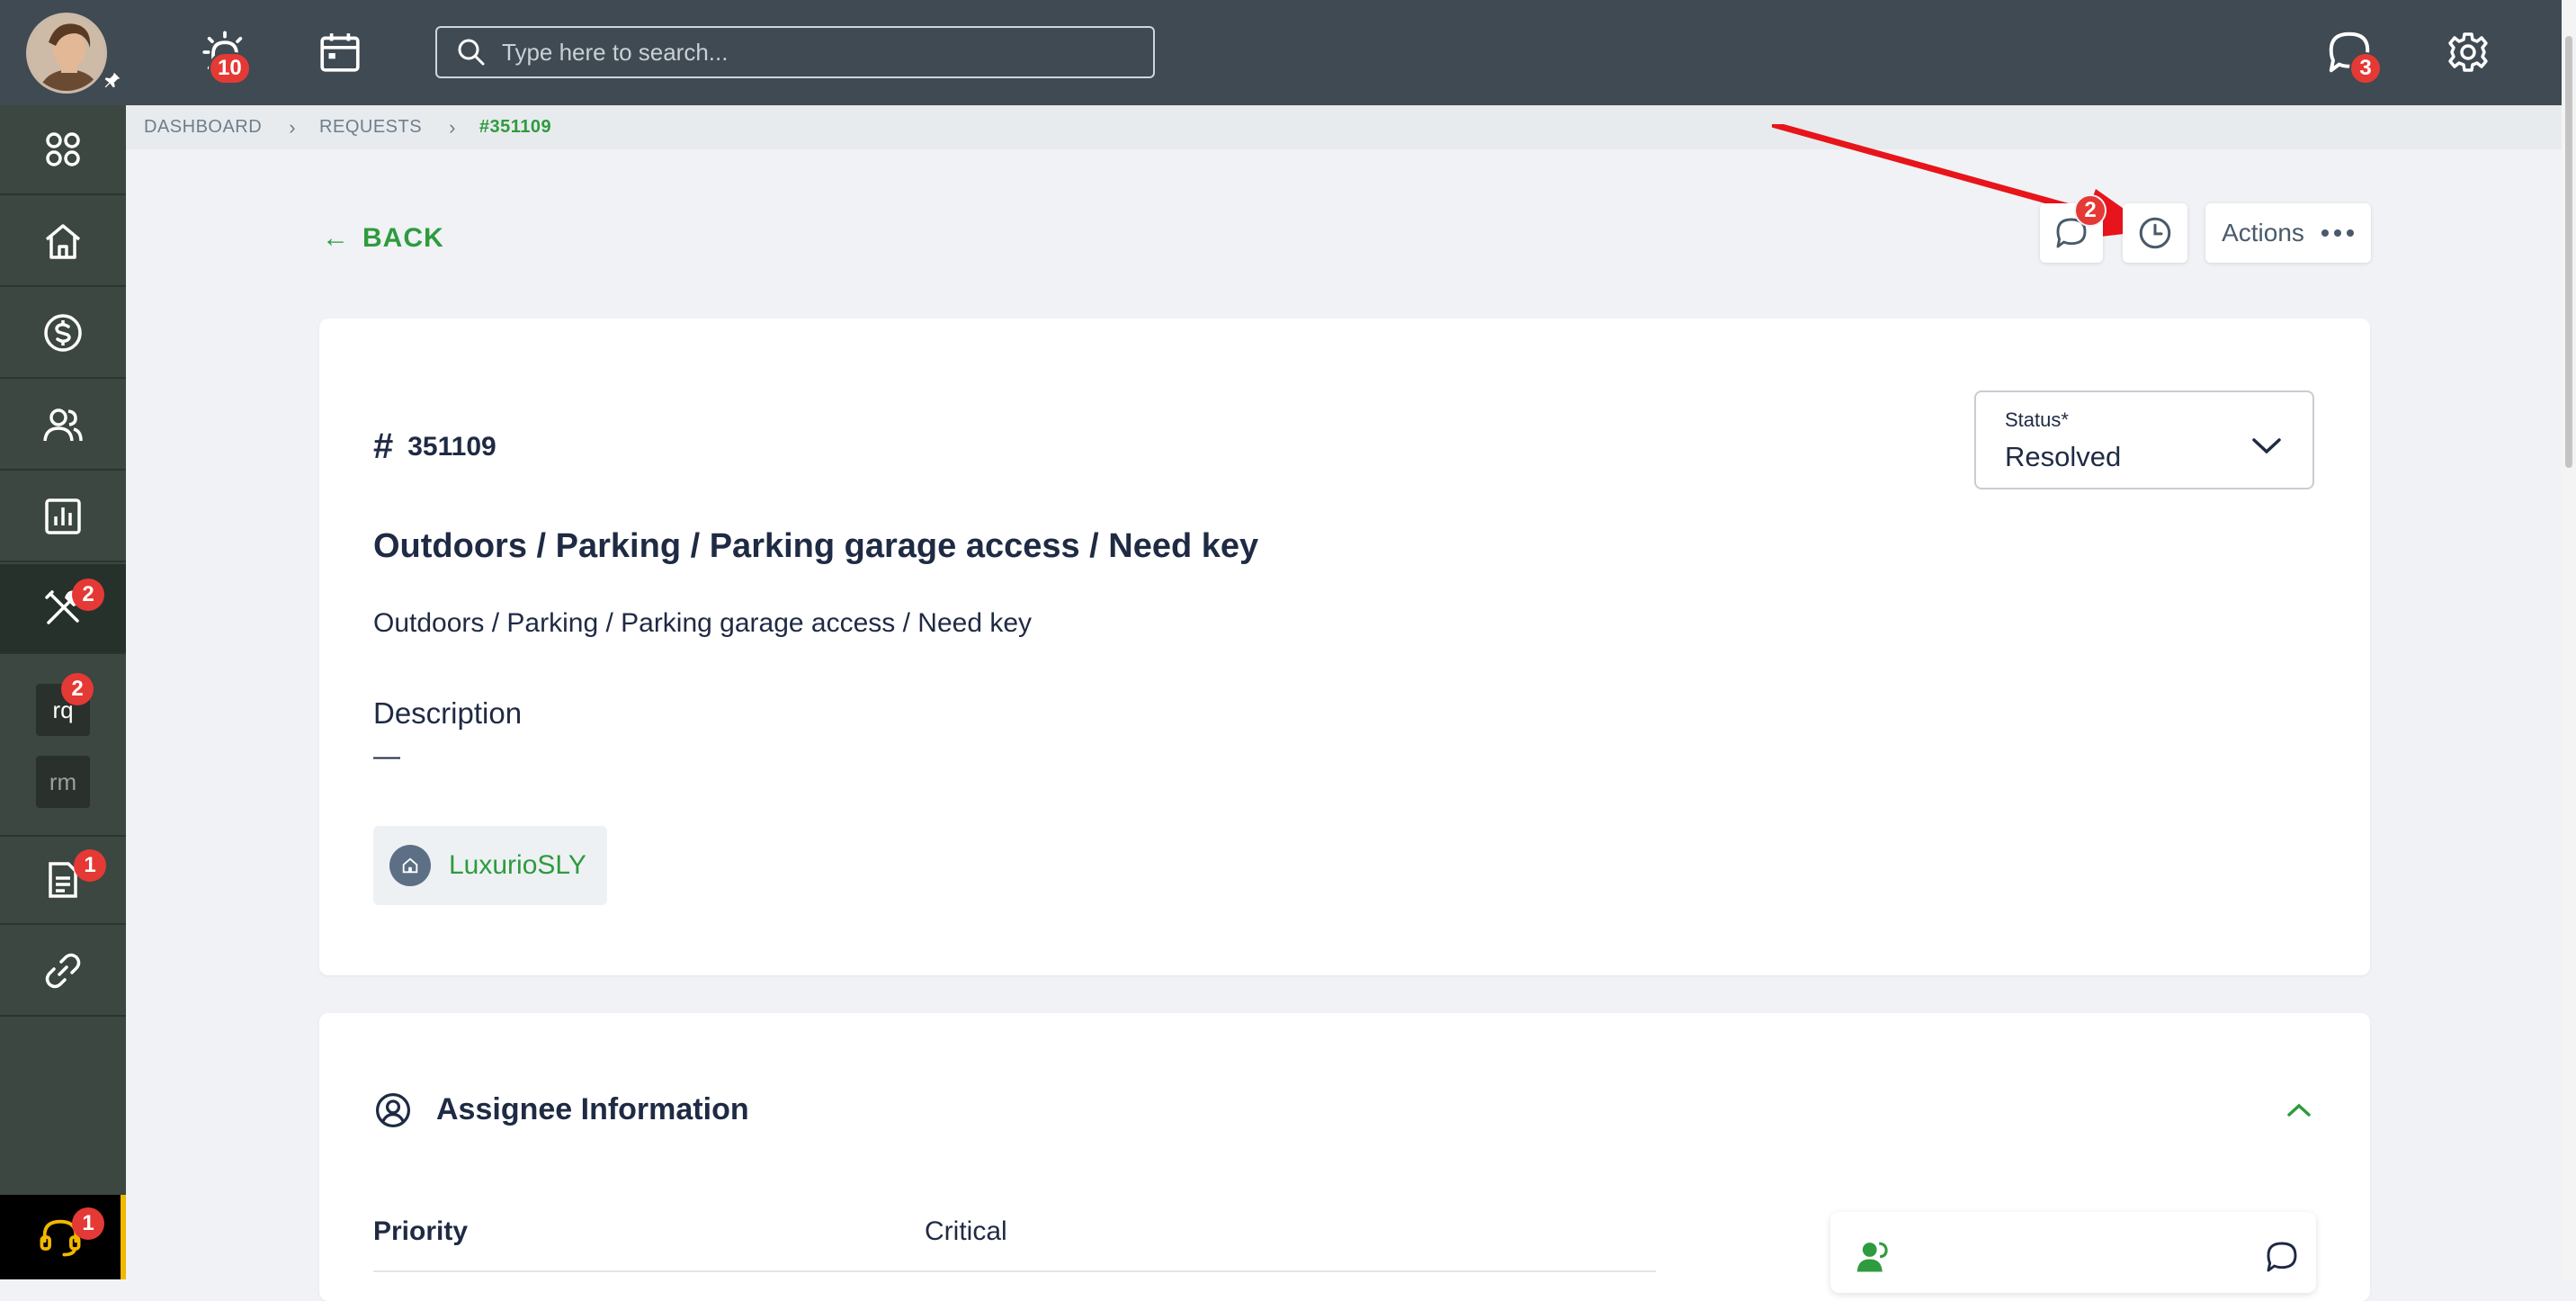  I want to click on status-select: Status* Resolved, so click(2144, 439).